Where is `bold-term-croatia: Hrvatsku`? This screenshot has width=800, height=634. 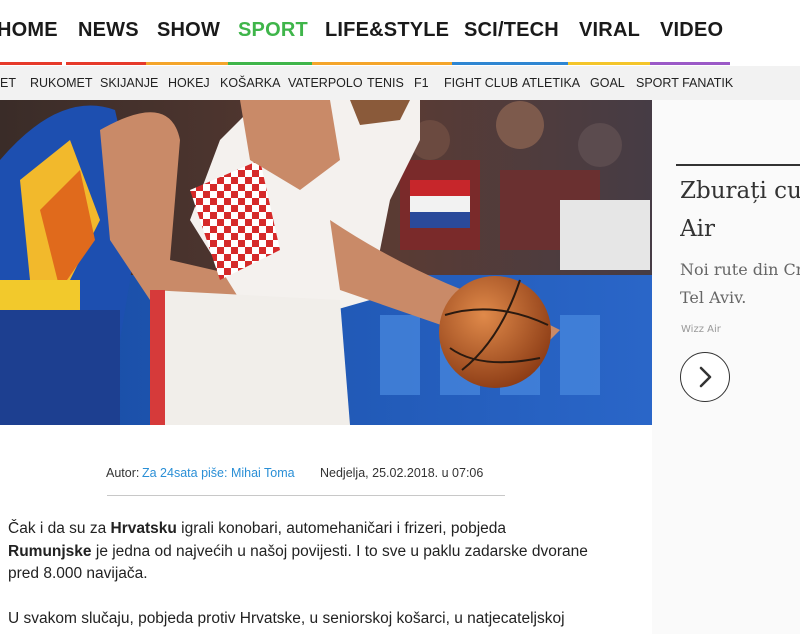
bold-term-croatia: Hrvatsku is located at coordinates (143, 528).